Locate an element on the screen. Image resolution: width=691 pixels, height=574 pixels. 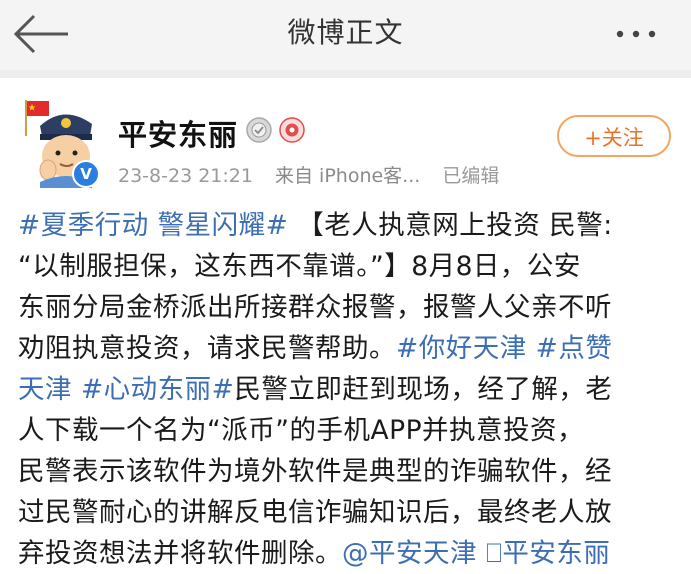
post-text: 民警立即赶到现场，经了解，老 is located at coordinates (423, 389).